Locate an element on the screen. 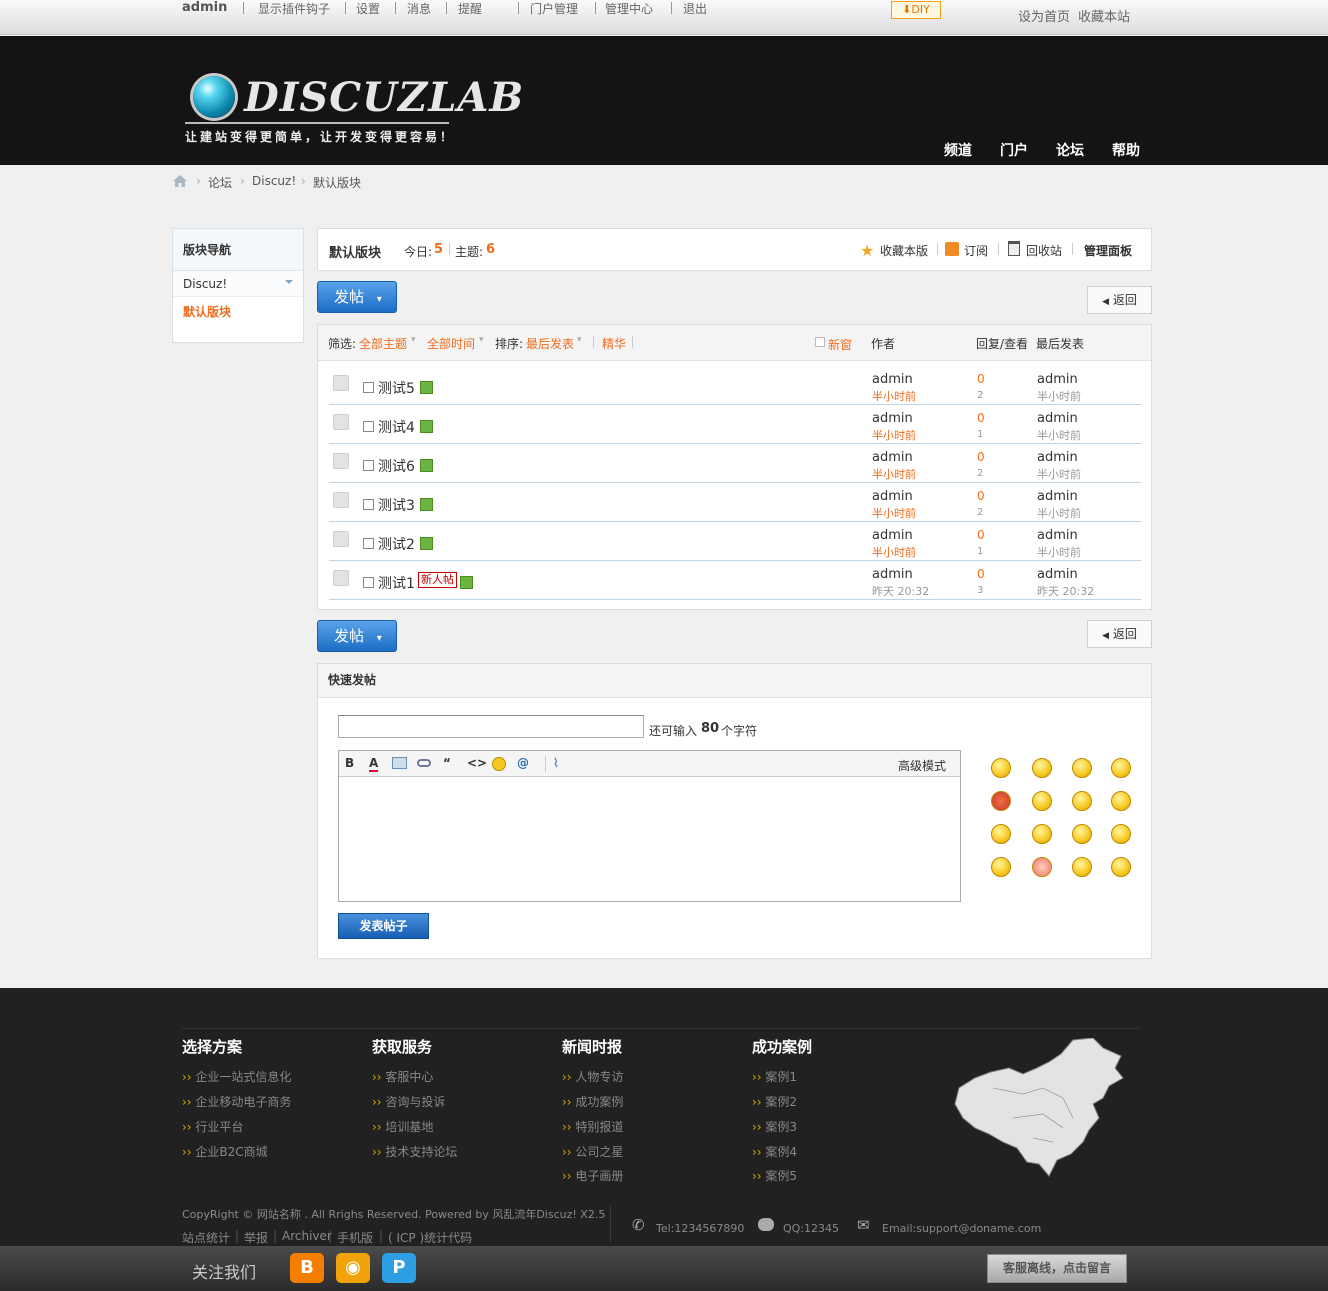  favorite-forum-link: 收藏本版 is located at coordinates (904, 250).